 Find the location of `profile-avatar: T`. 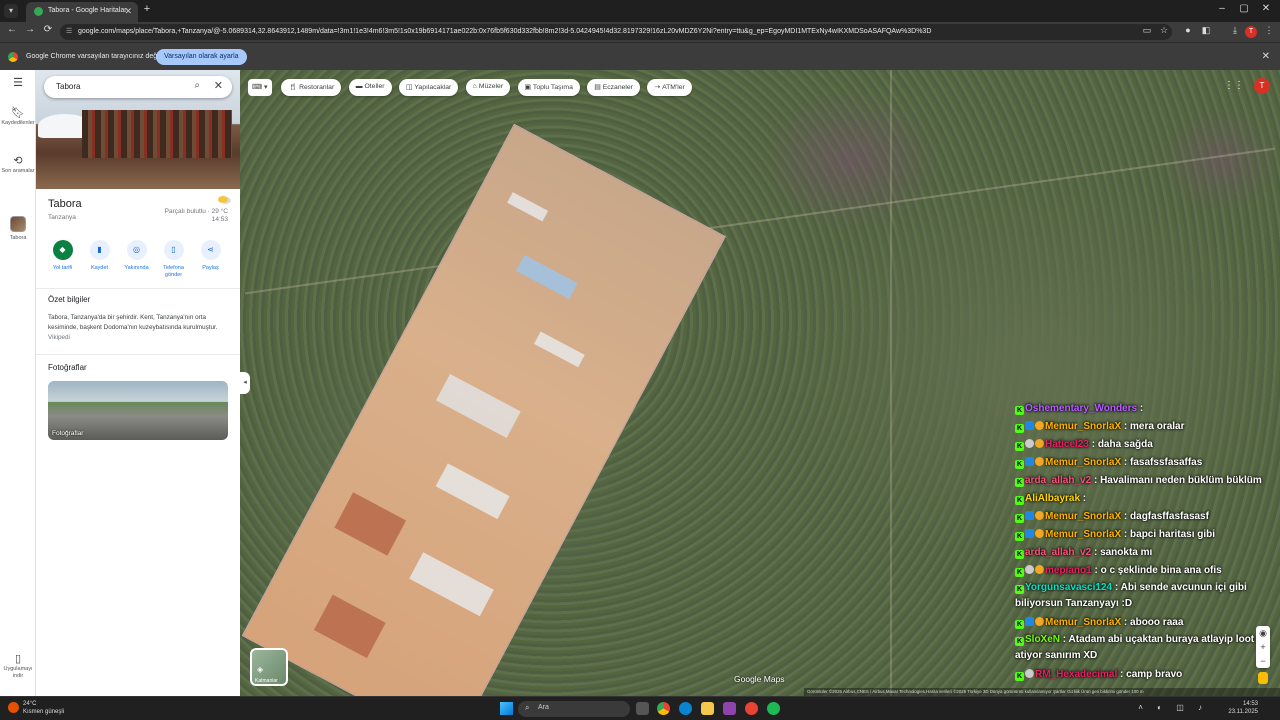

profile-avatar: T is located at coordinates (1251, 32).